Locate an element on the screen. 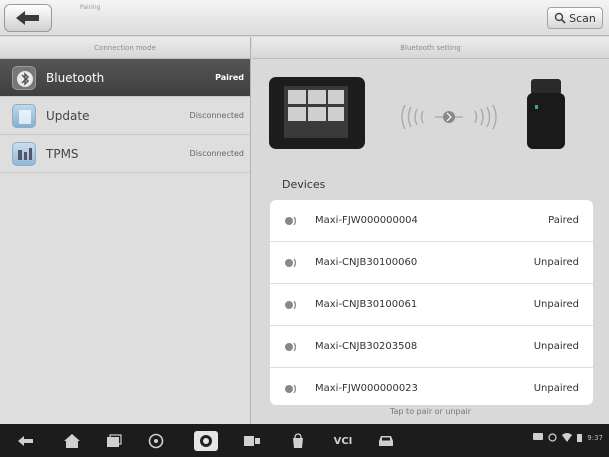 The width and height of the screenshot is (609, 457). camera-icon is located at coordinates (206, 441).